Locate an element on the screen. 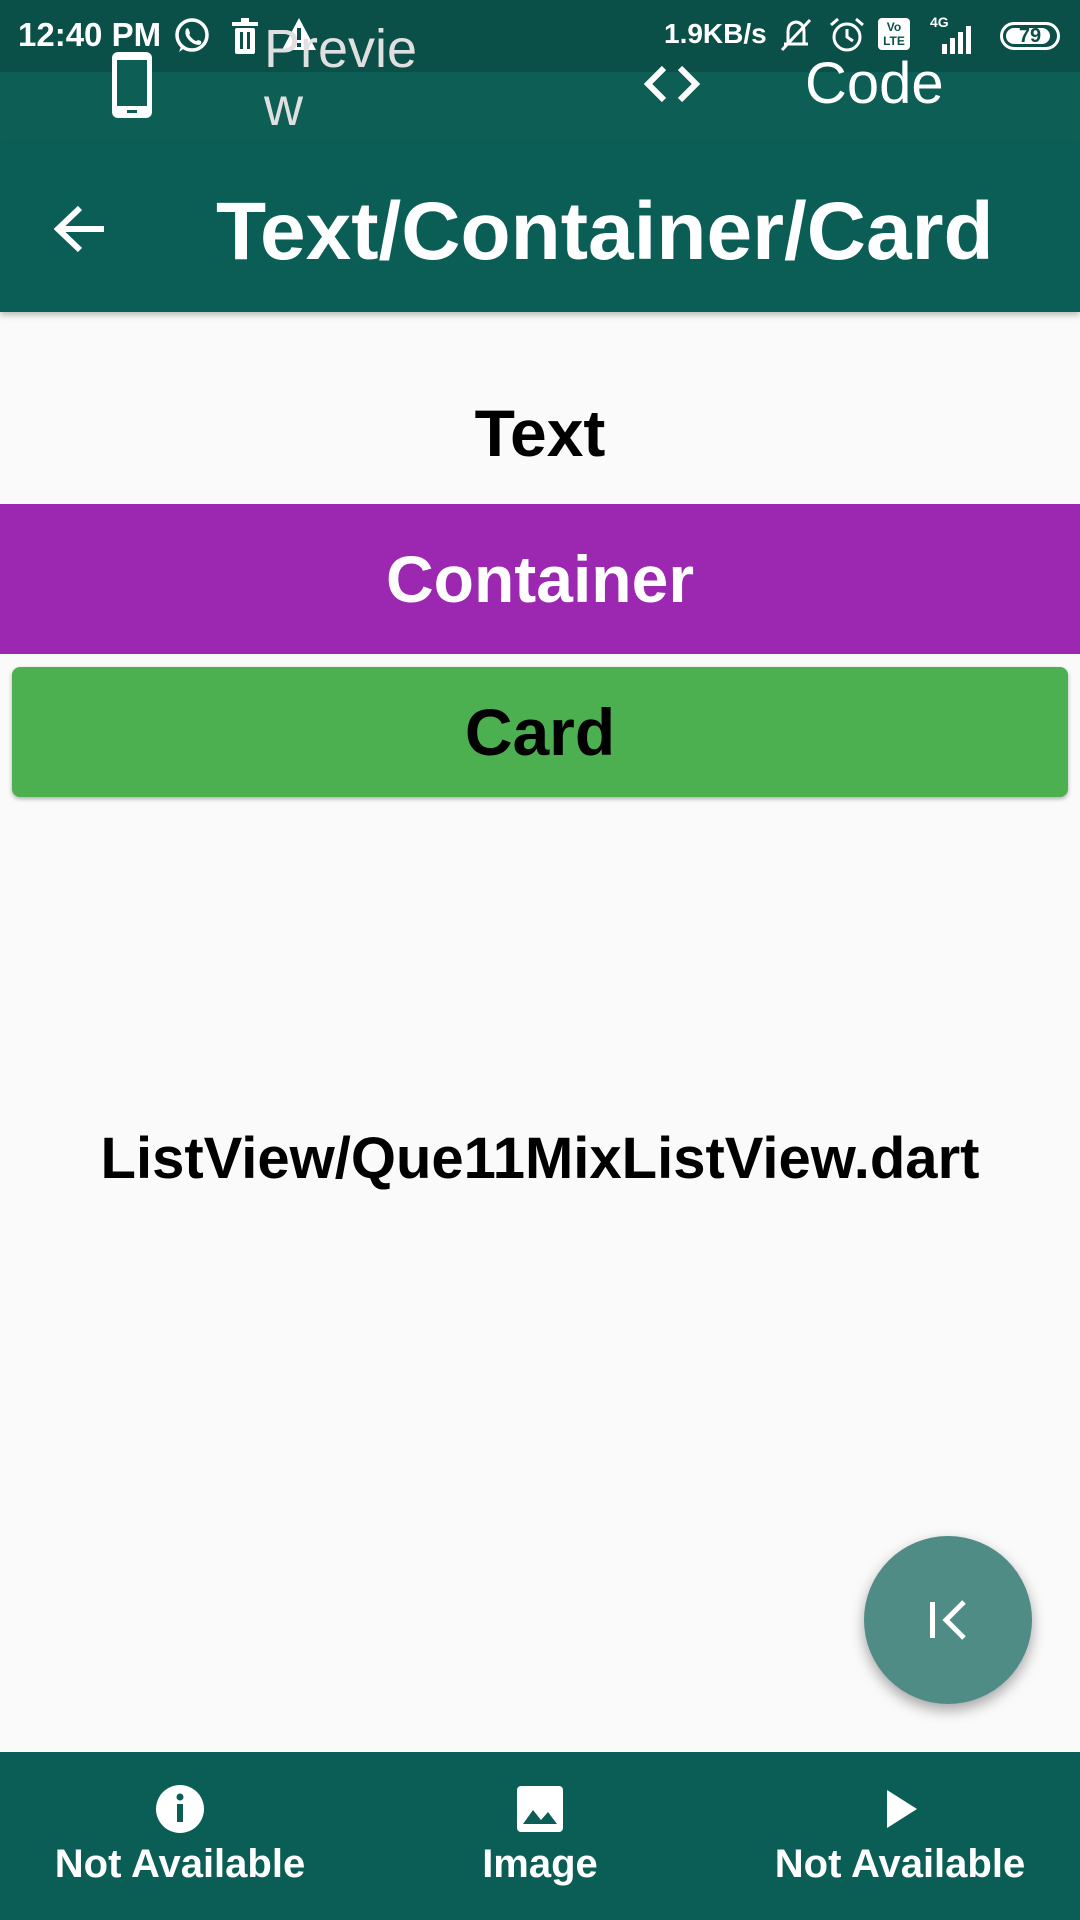 The image size is (1080, 1920). container-label: Container is located at coordinates (540, 579).